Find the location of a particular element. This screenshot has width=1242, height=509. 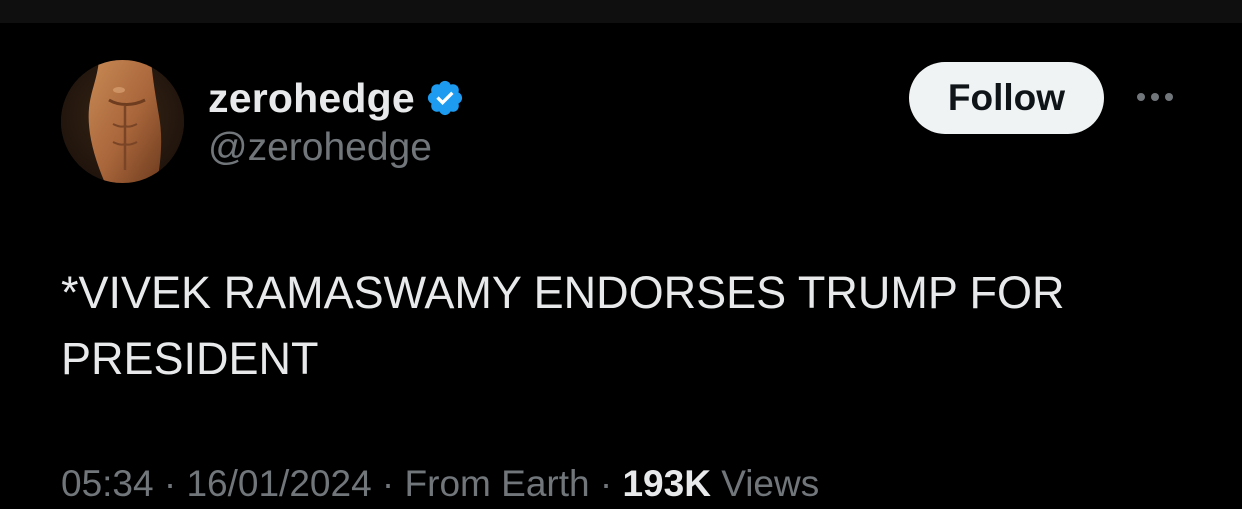

author-name-row: zerohedge is located at coordinates (336, 98).